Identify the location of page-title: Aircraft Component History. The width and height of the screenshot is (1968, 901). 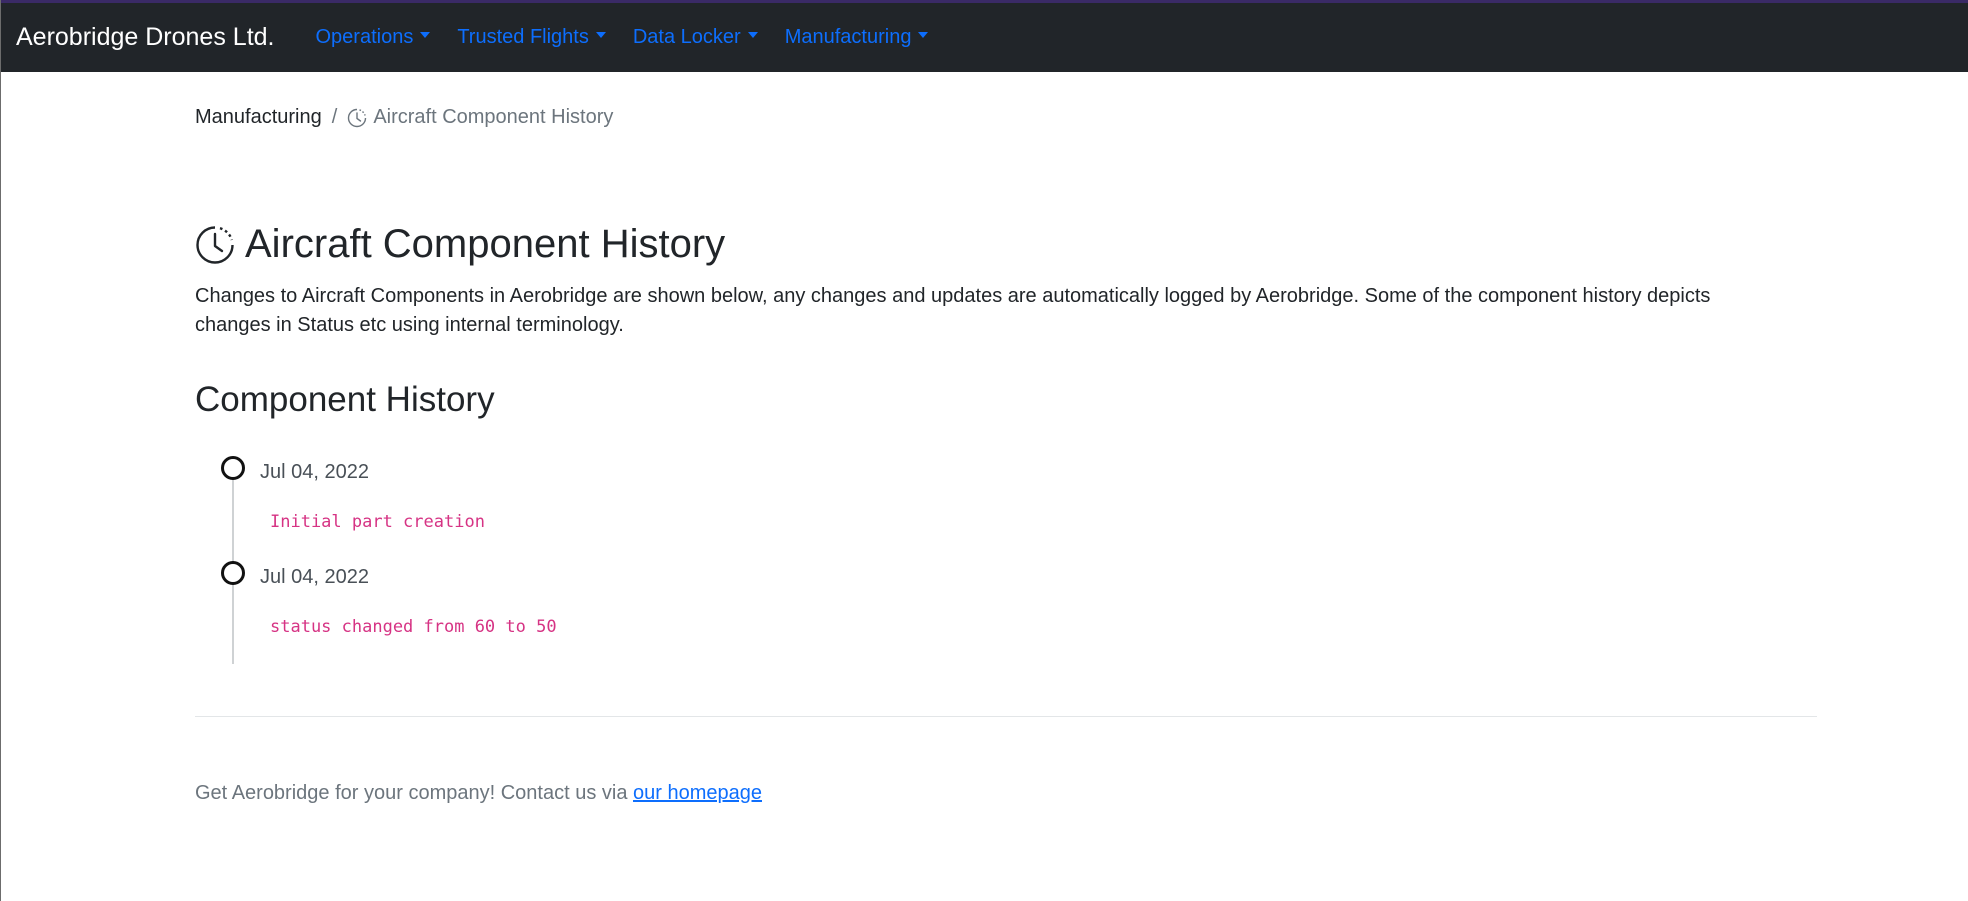
(460, 244).